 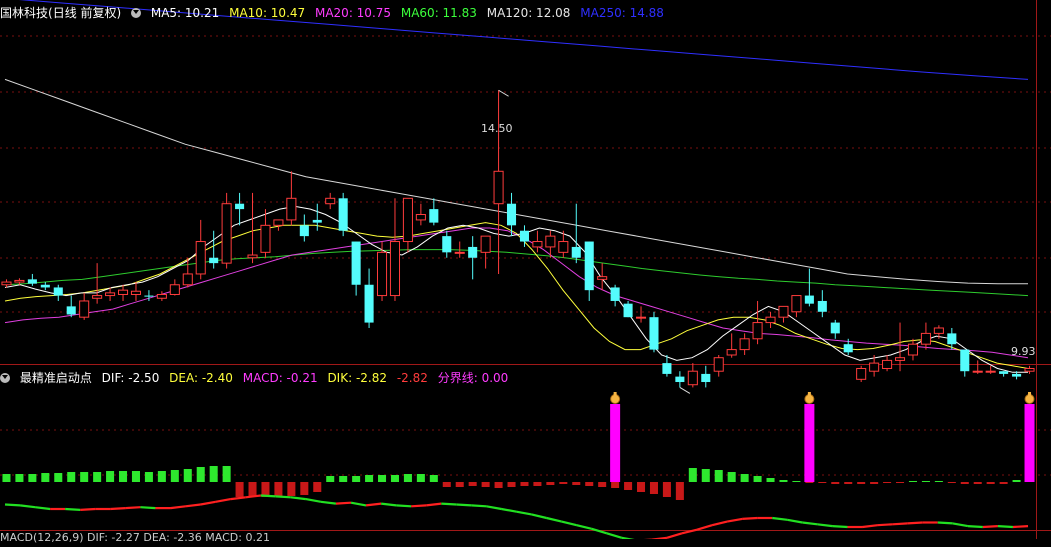 What do you see at coordinates (201, 378) in the screenshot?
I see `dea-value: DEA: -2.40` at bounding box center [201, 378].